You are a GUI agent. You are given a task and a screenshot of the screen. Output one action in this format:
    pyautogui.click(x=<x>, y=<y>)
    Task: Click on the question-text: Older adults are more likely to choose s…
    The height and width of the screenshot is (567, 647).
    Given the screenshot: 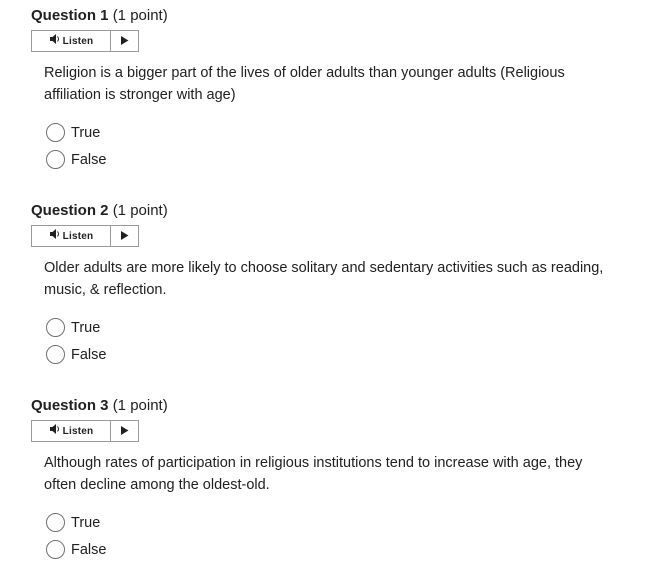 What is the action you would take?
    pyautogui.click(x=324, y=279)
    